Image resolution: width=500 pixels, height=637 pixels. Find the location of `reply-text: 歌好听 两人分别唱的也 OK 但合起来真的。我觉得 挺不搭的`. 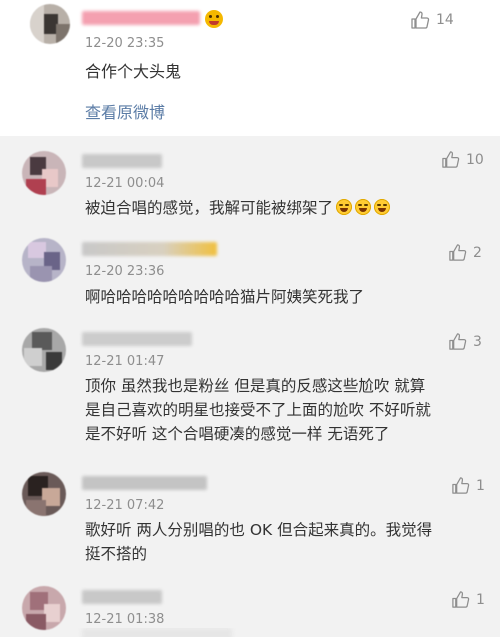

reply-text: 歌好听 两人分别唱的也 OK 但合起来真的。我觉得 挺不搭的 is located at coordinates (258, 542).